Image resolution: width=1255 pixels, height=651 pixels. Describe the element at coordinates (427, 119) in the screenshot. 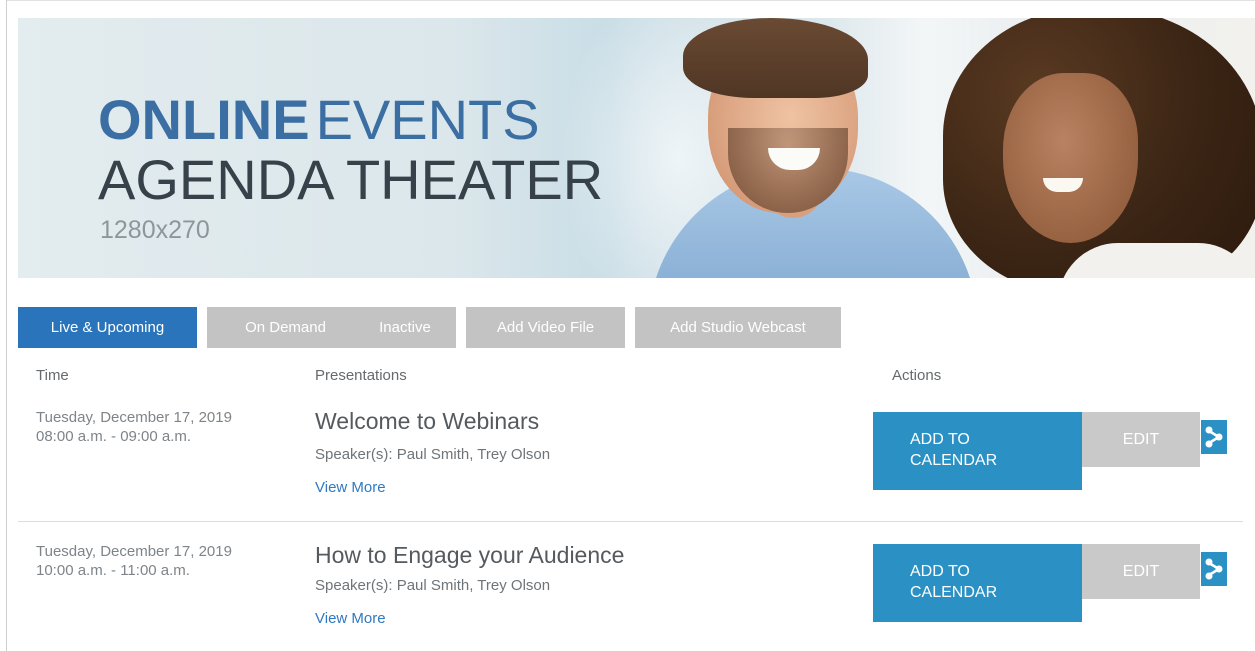

I see `banner-title-light: EVENTS` at that location.